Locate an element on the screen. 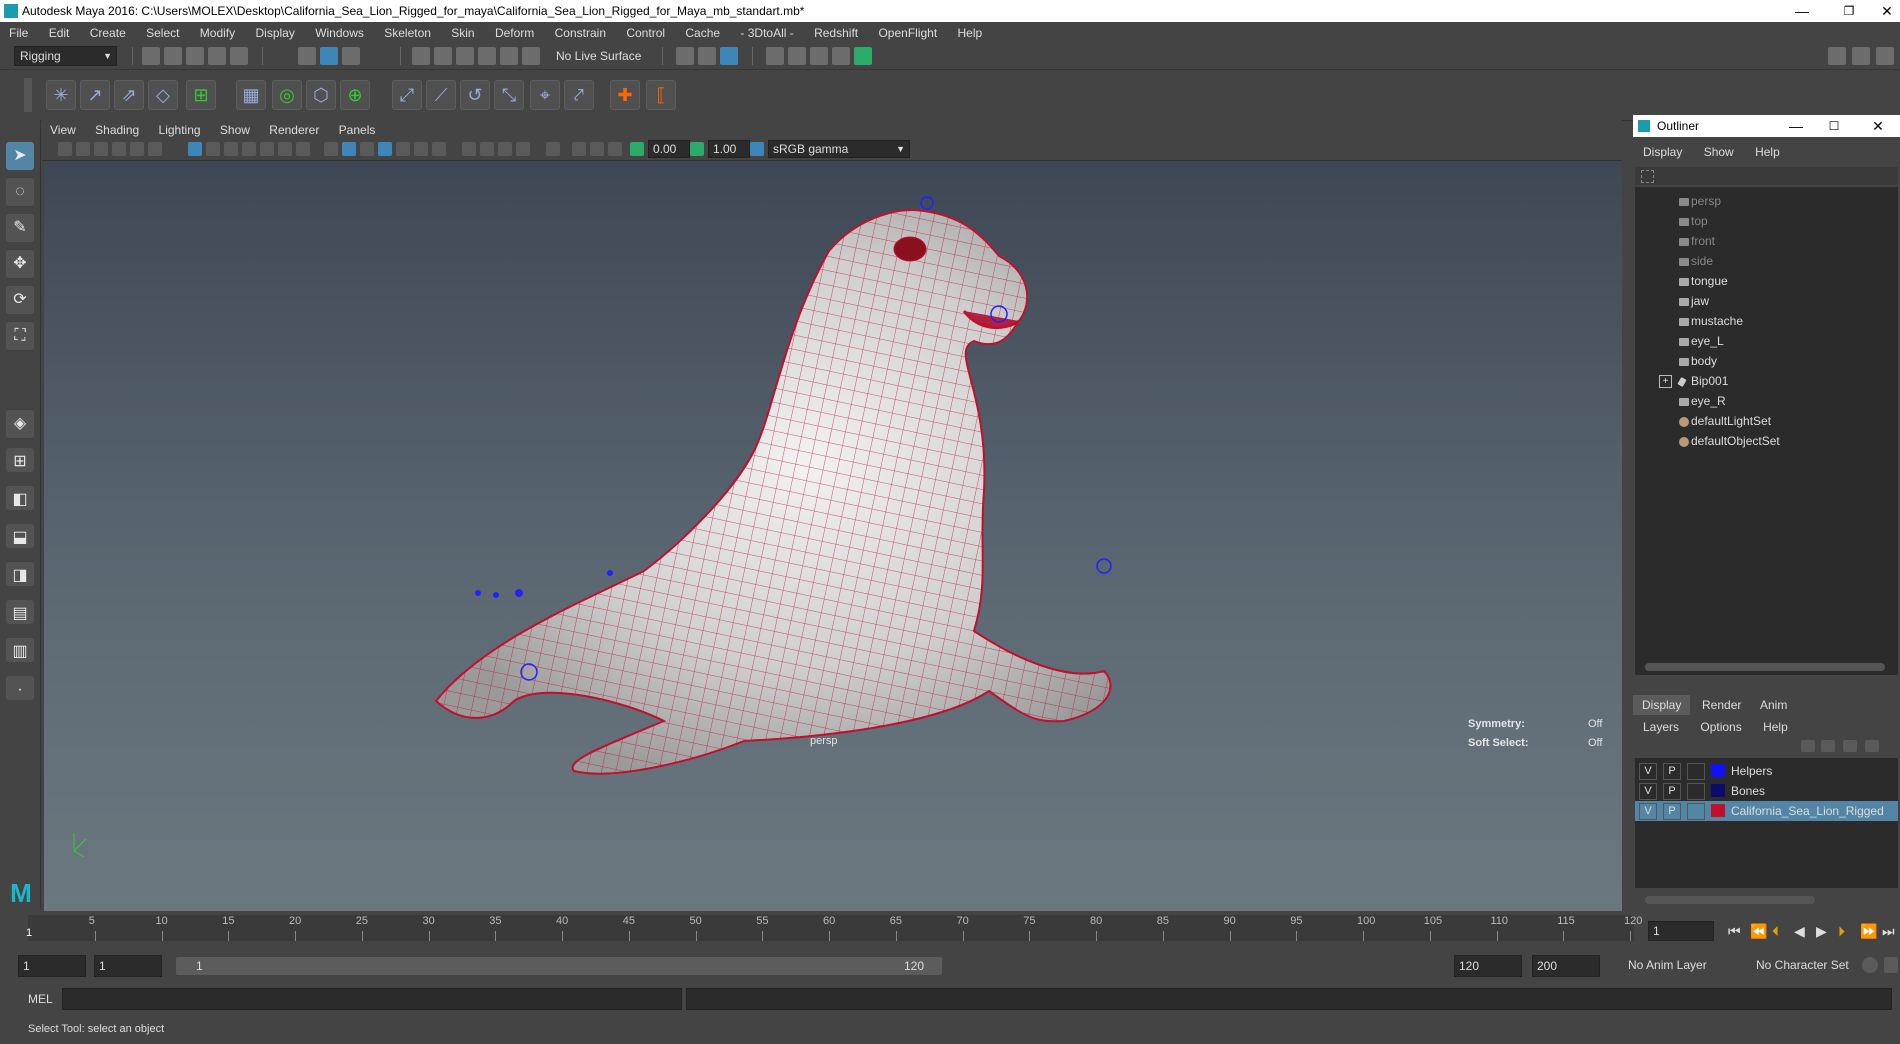 This screenshot has width=1900, height=1044. parent-constraint-icon: ⌖ is located at coordinates (545, 95).